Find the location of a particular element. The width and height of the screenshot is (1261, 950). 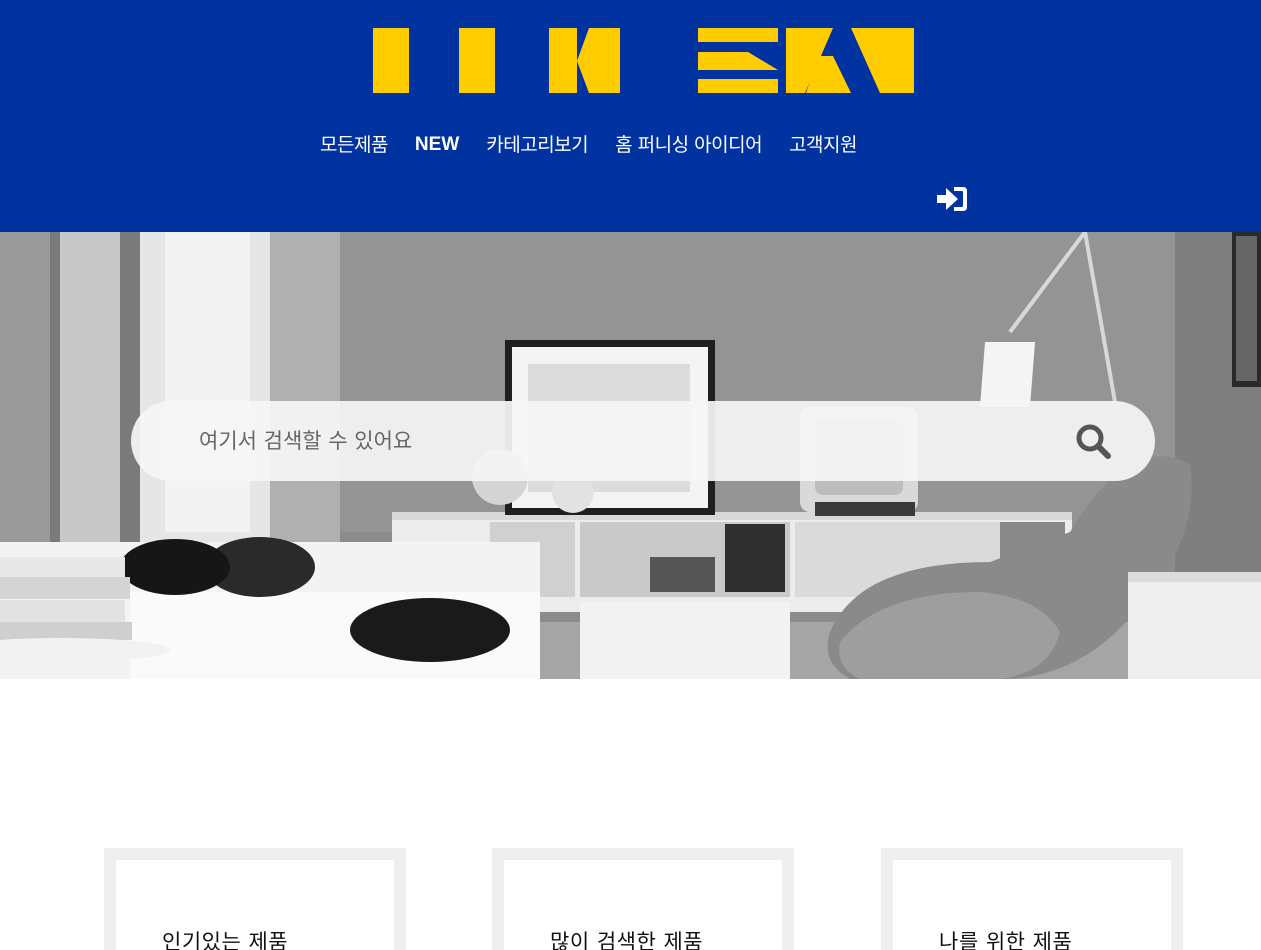

nav-item-home-furnishing-ideas: 홈 퍼니싱 아이디어 is located at coordinates (688, 145).